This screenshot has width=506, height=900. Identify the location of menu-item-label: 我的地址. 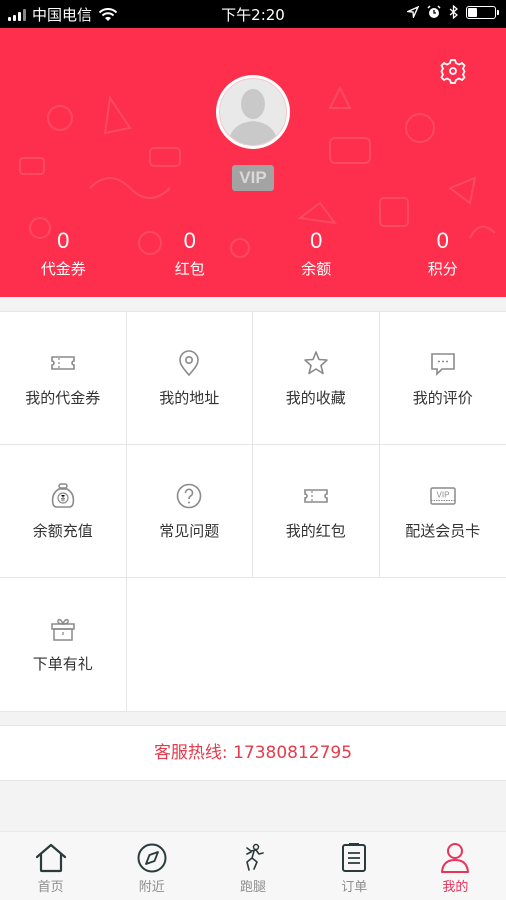
(189, 397).